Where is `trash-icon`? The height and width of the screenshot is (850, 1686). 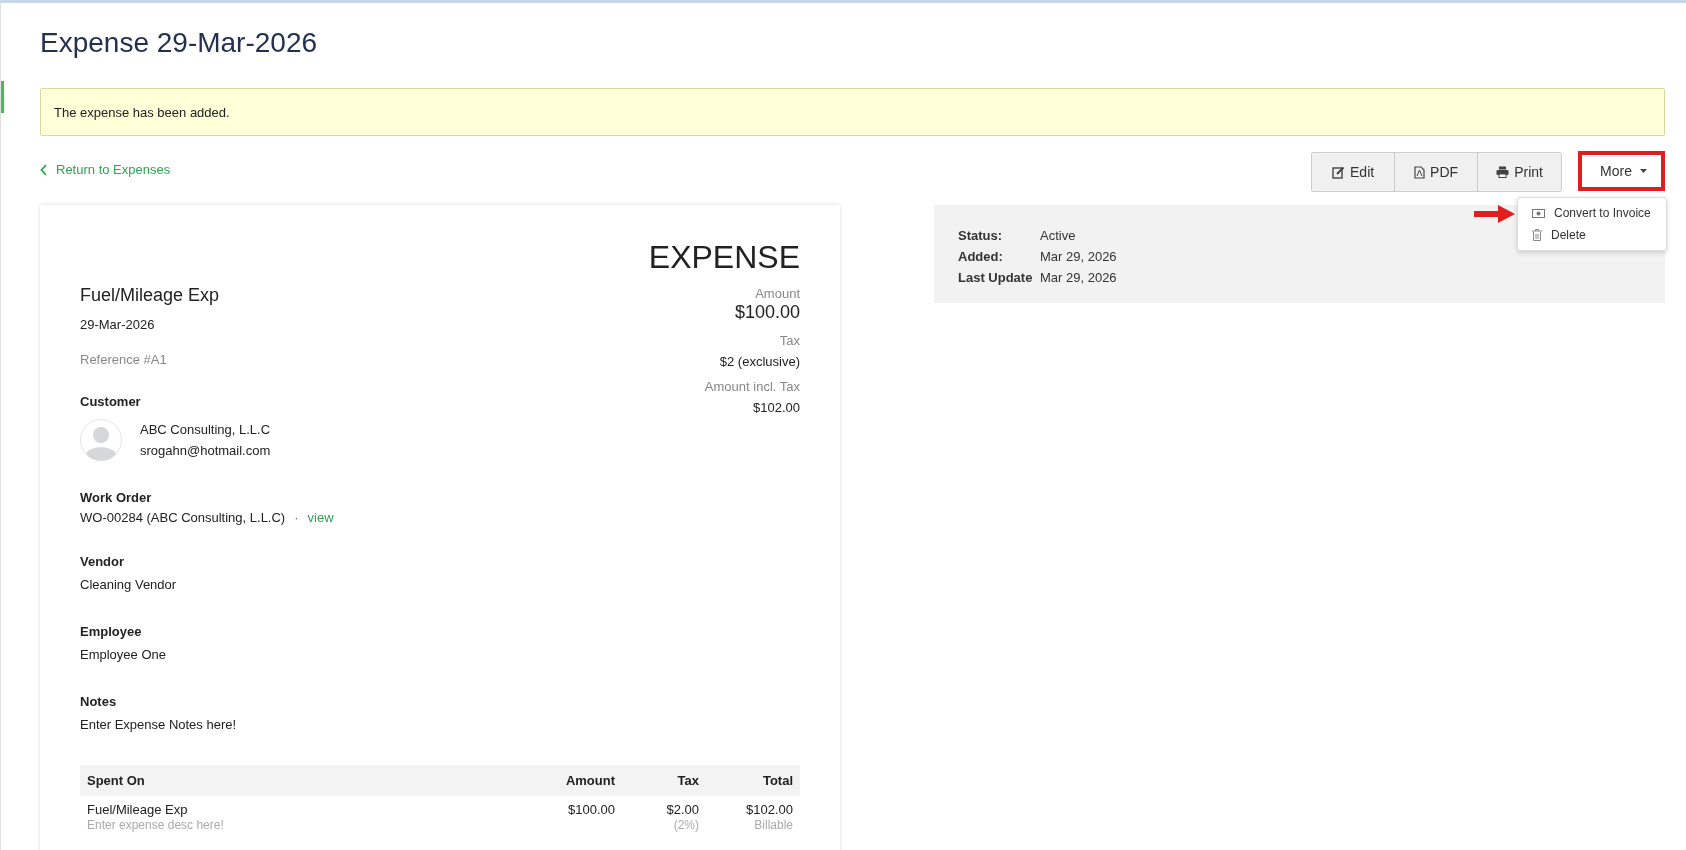
trash-icon is located at coordinates (1537, 235).